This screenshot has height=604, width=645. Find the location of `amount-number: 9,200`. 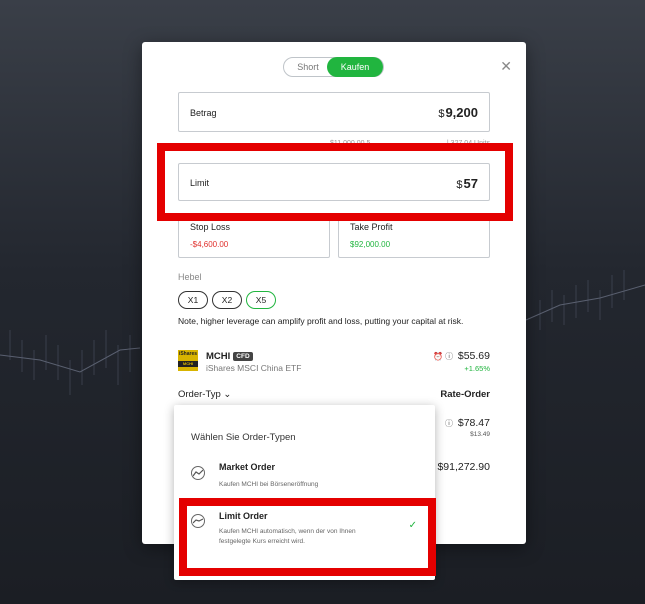

amount-number: 9,200 is located at coordinates (461, 112).